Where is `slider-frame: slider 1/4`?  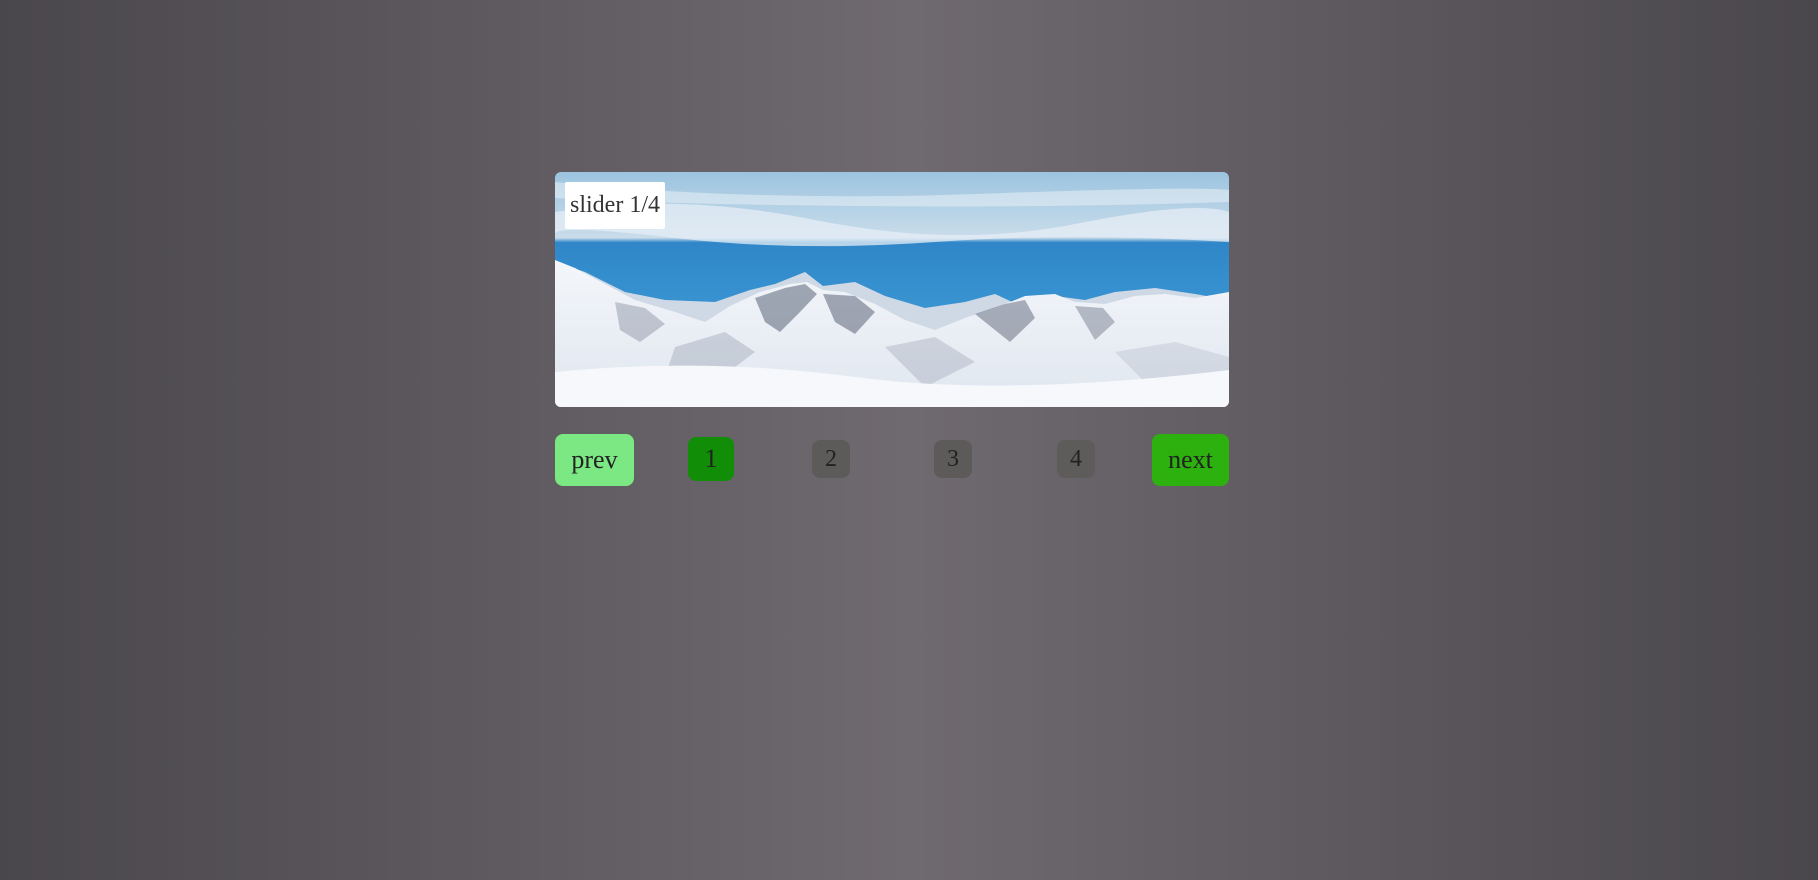 slider-frame: slider 1/4 is located at coordinates (892, 289).